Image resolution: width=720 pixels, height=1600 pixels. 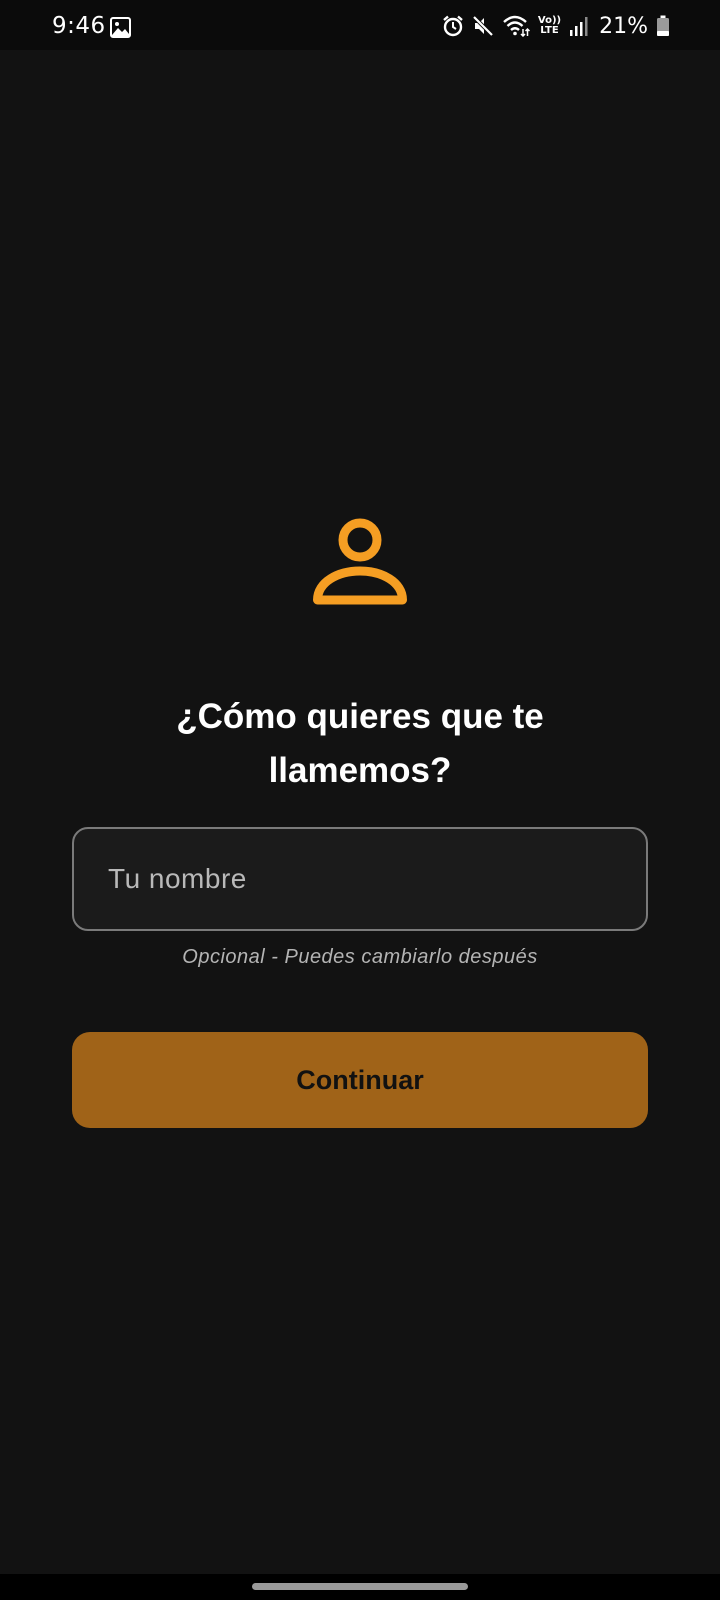 What do you see at coordinates (623, 26) in the screenshot?
I see `battery-percent: 21%` at bounding box center [623, 26].